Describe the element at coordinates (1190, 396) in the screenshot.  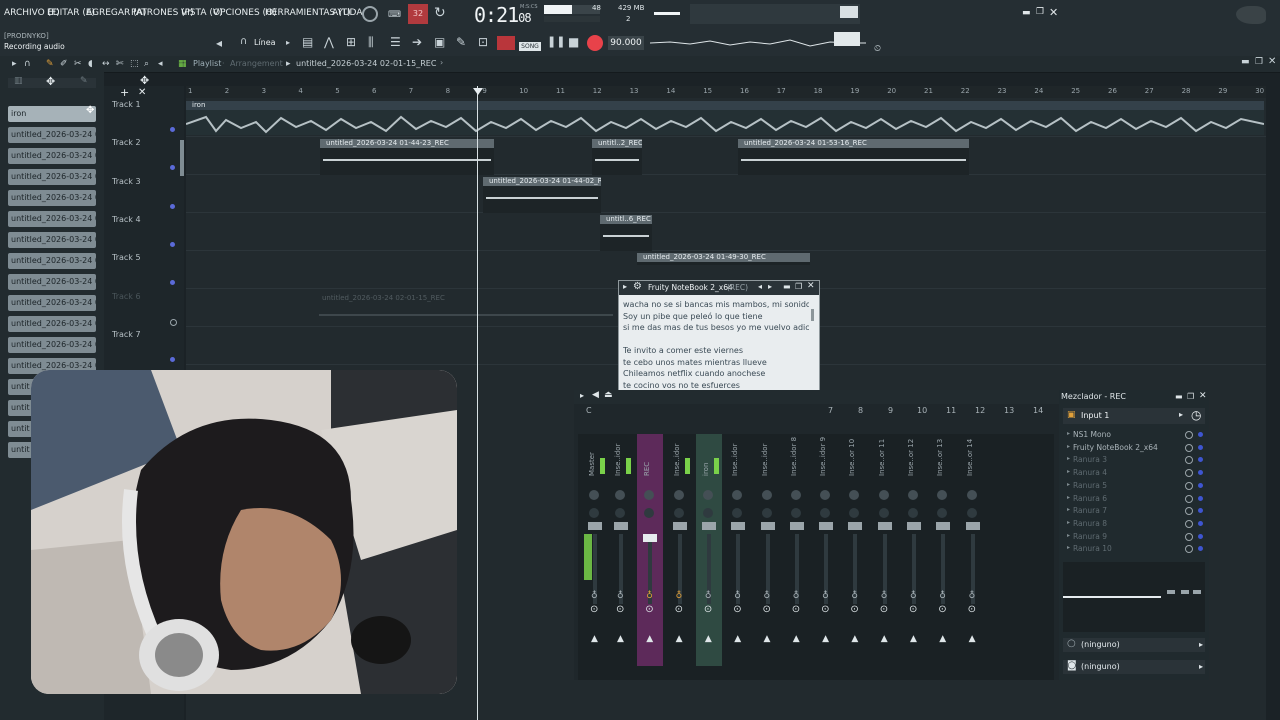
I see `mixer-restore-icon: ❐` at that location.